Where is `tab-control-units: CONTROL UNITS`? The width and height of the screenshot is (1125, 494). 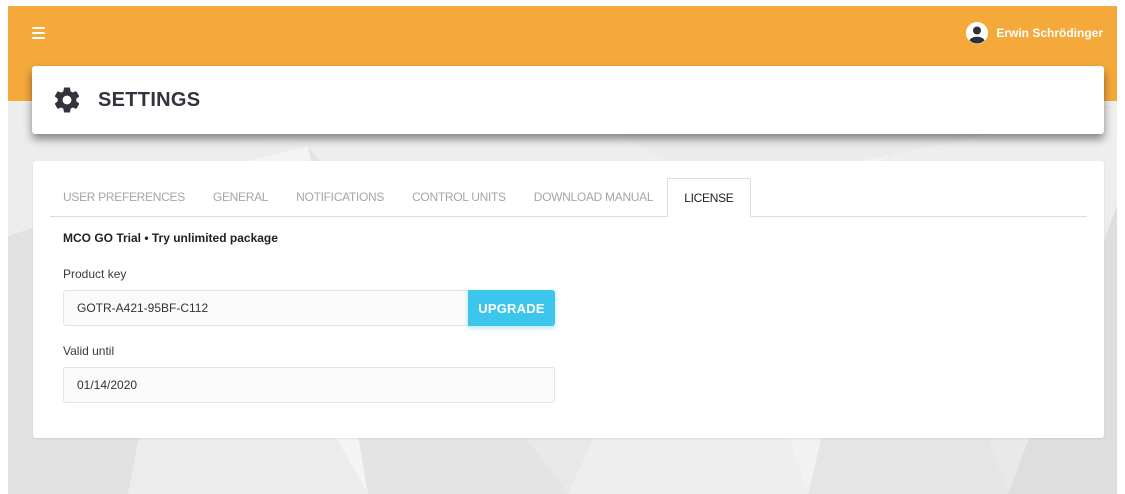
tab-control-units: CONTROL UNITS is located at coordinates (459, 197).